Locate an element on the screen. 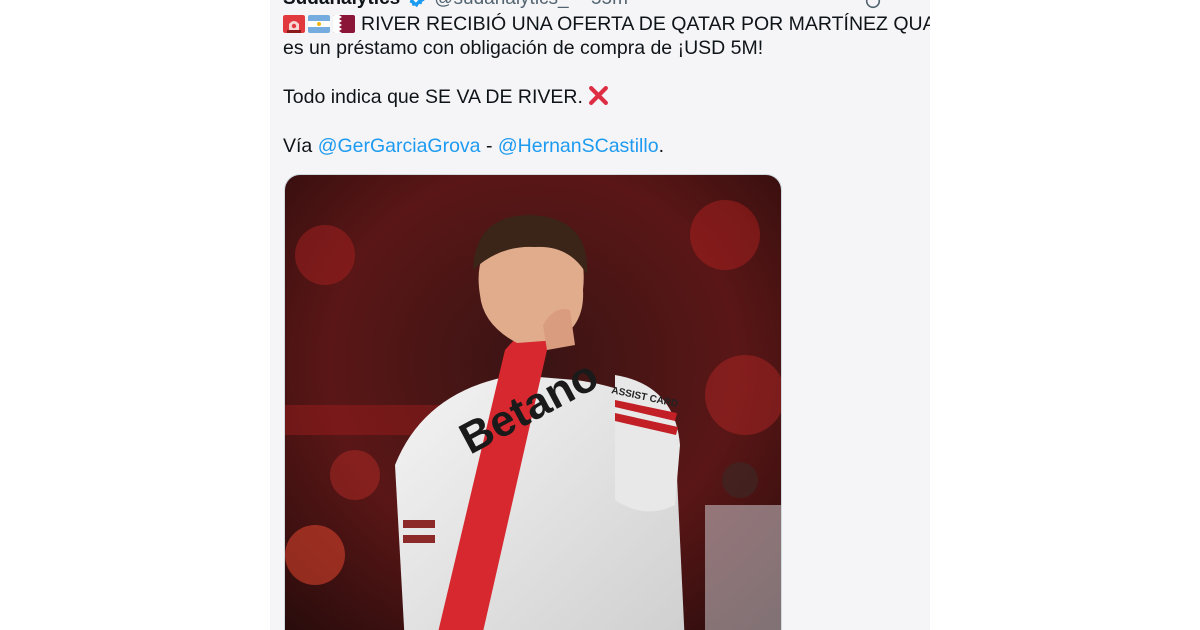  tweet-header: Sudanalytics @sudanalytics_ · 55m is located at coordinates (455, 5).